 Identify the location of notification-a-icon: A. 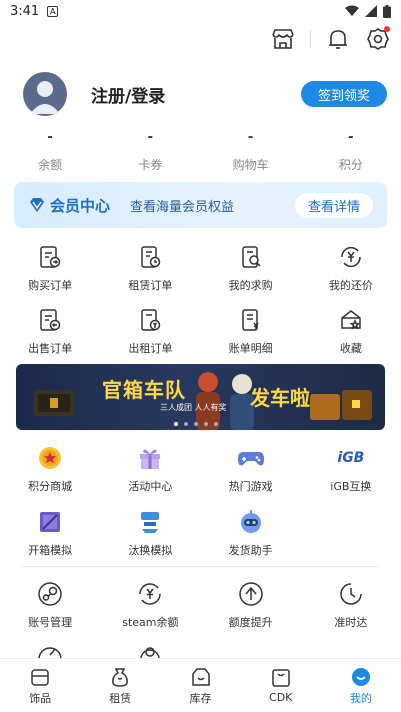
(53, 11).